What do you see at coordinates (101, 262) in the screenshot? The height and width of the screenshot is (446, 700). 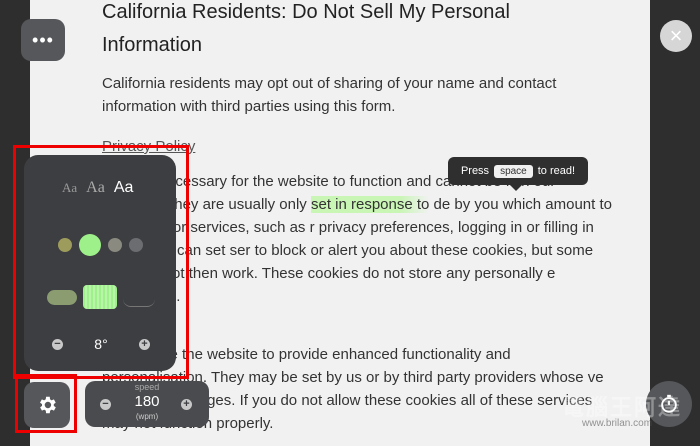 I see `annotation-box-settings-panel` at bounding box center [101, 262].